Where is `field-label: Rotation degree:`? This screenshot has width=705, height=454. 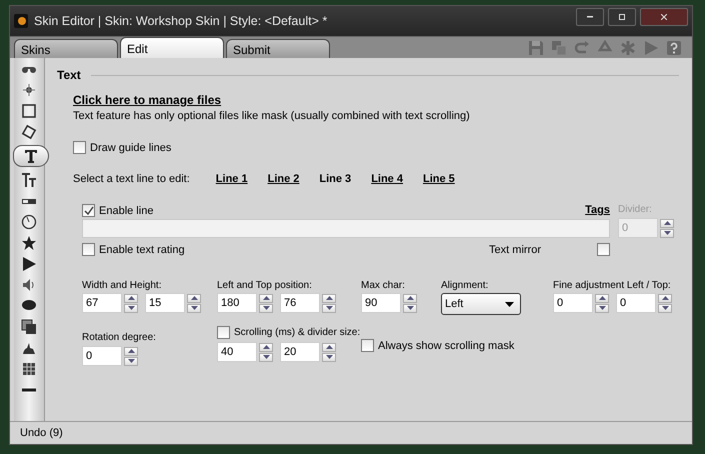 field-label: Rotation degree: is located at coordinates (119, 337).